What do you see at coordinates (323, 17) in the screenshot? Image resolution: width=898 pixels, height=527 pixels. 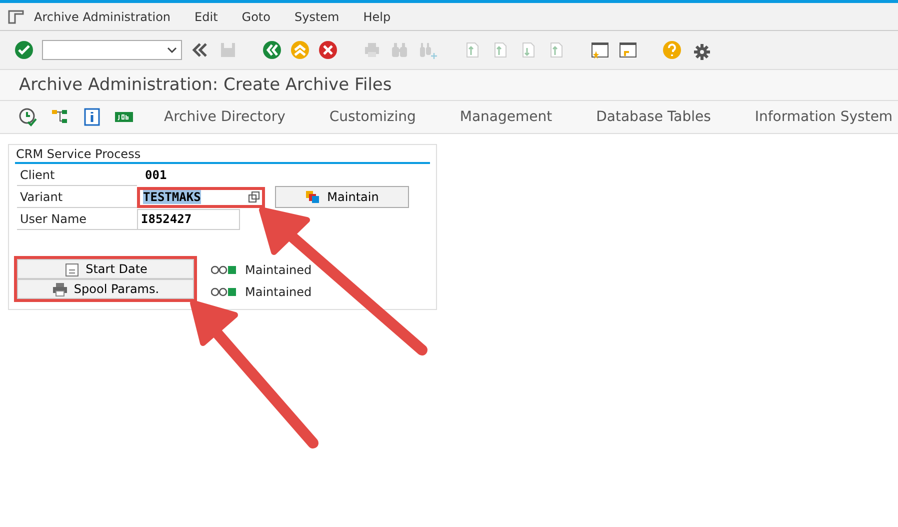 I see `menu-item: System` at bounding box center [323, 17].